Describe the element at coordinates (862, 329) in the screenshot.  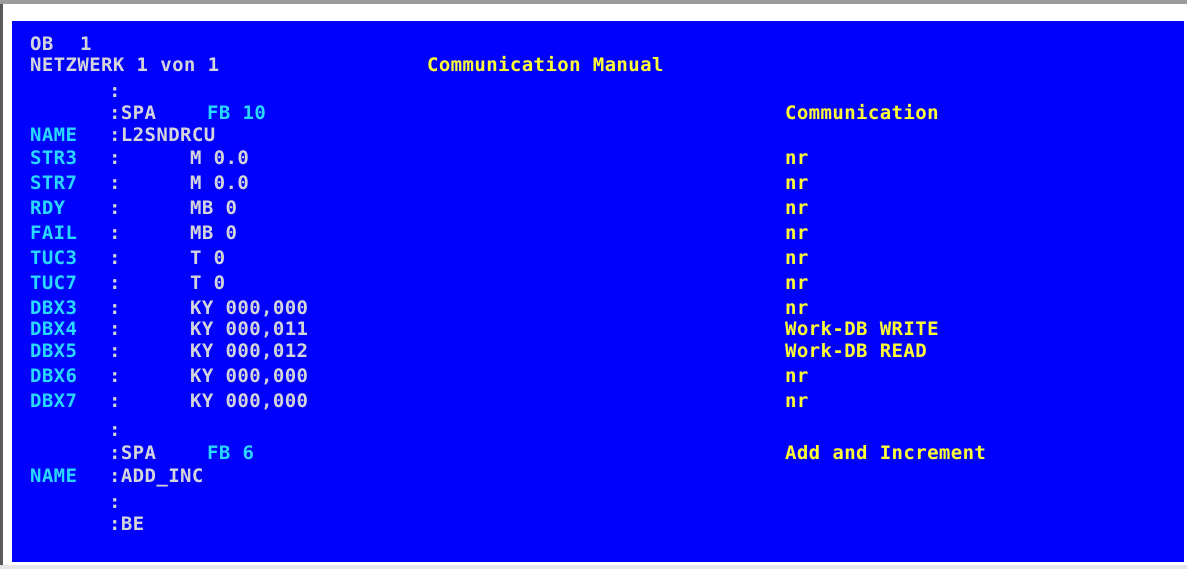
I see `line-comment: Work-DB WRITE` at that location.